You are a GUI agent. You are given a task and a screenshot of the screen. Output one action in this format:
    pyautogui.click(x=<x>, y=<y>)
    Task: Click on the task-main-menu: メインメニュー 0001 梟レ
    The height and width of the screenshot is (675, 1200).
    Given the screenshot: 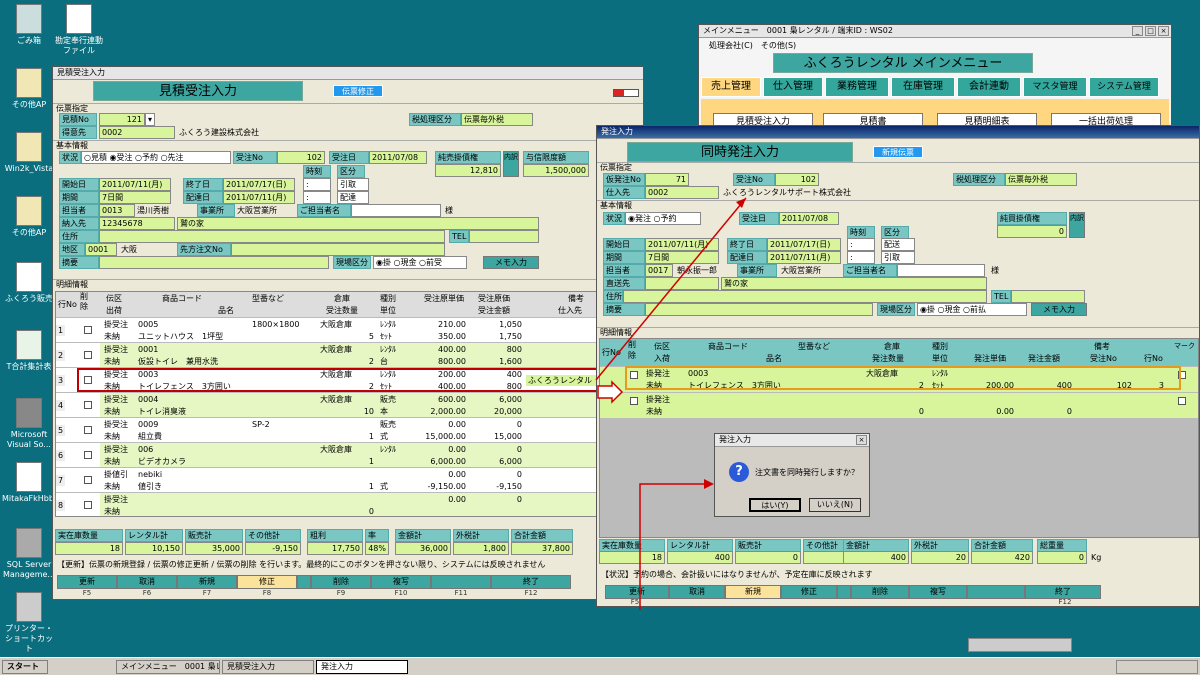 What is the action you would take?
    pyautogui.click(x=168, y=667)
    